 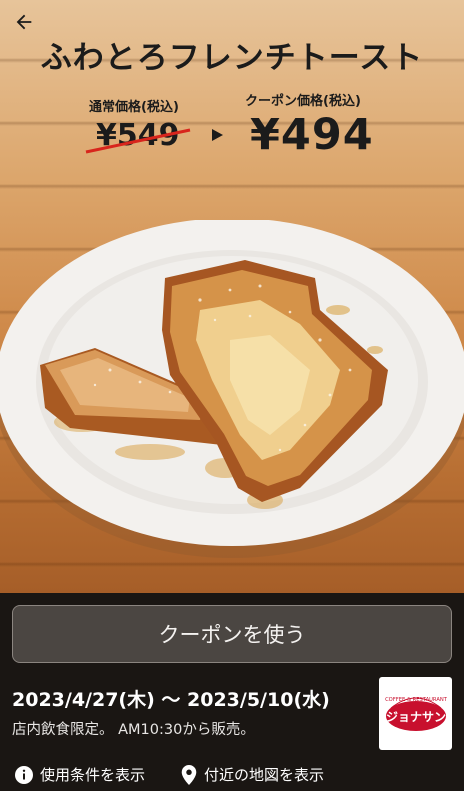 What do you see at coordinates (189, 774) in the screenshot?
I see `map-pin-icon` at bounding box center [189, 774].